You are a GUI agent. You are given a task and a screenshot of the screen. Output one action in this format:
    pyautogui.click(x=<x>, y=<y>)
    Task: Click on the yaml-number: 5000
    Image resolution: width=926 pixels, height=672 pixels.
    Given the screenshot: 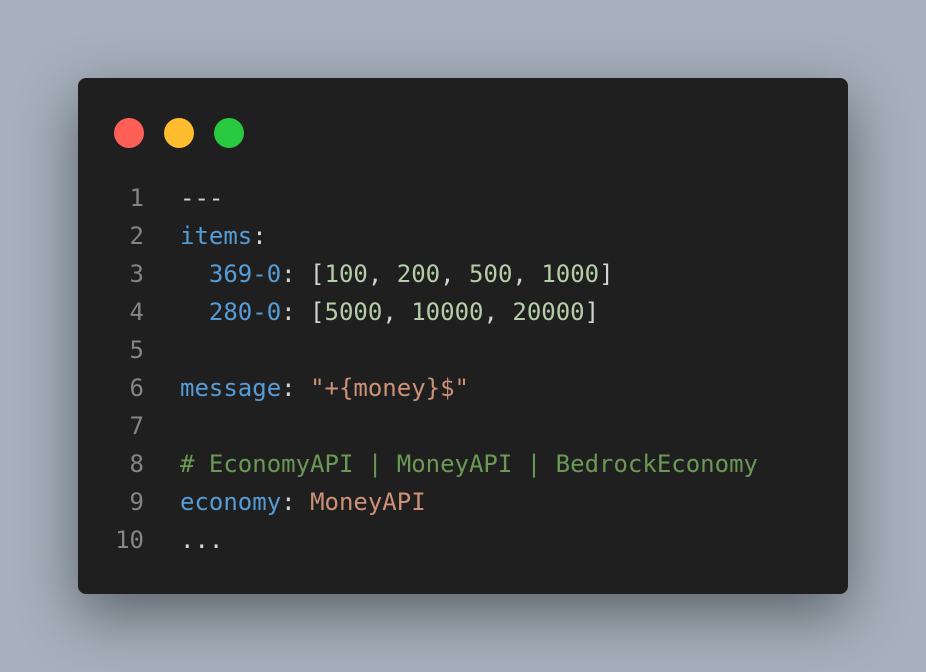 What is the action you would take?
    pyautogui.click(x=353, y=312)
    